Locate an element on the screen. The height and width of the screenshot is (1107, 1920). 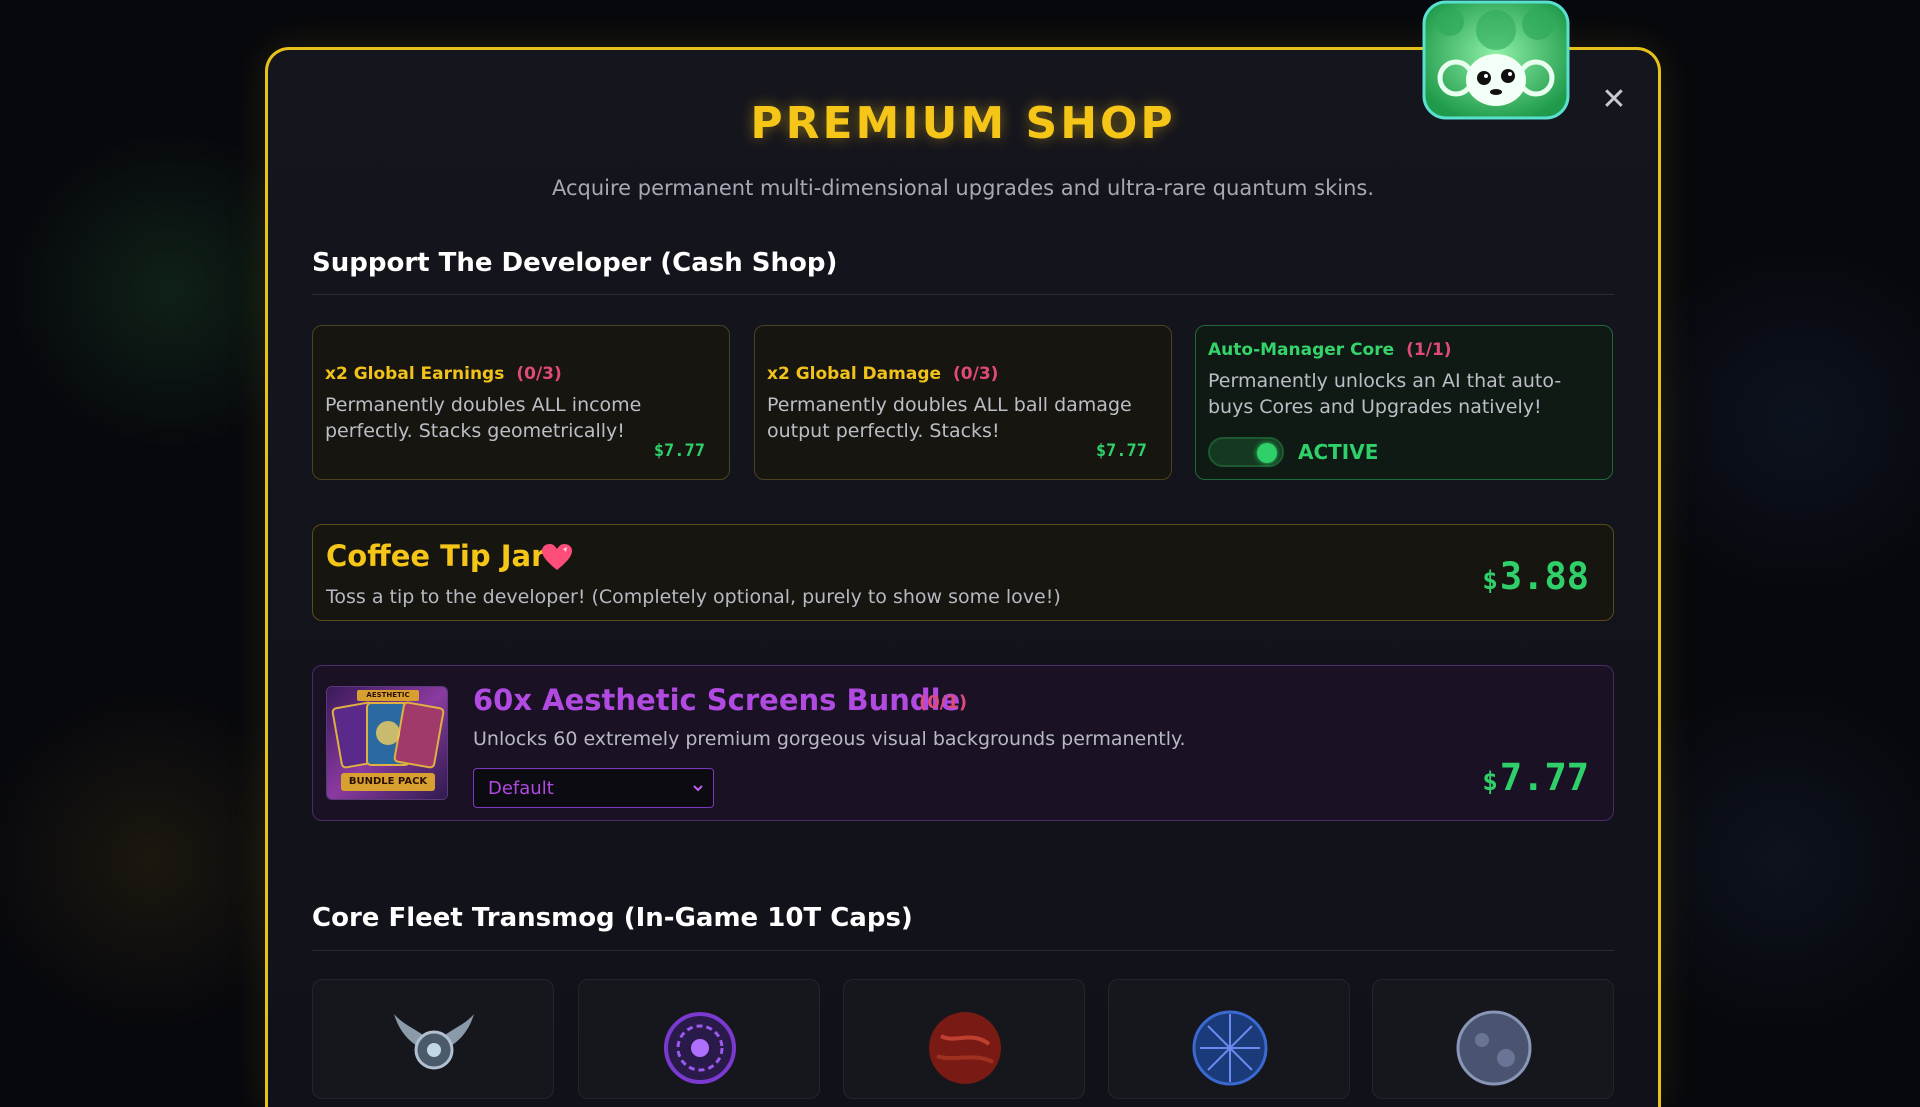
auto-manager-toggle is located at coordinates (1246, 452).